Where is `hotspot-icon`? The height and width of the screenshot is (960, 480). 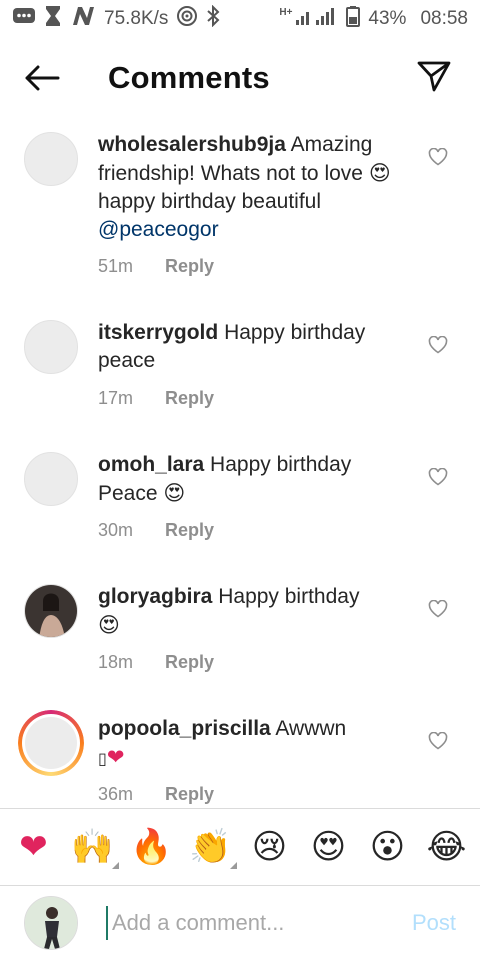
hotspot-icon is located at coordinates (187, 19).